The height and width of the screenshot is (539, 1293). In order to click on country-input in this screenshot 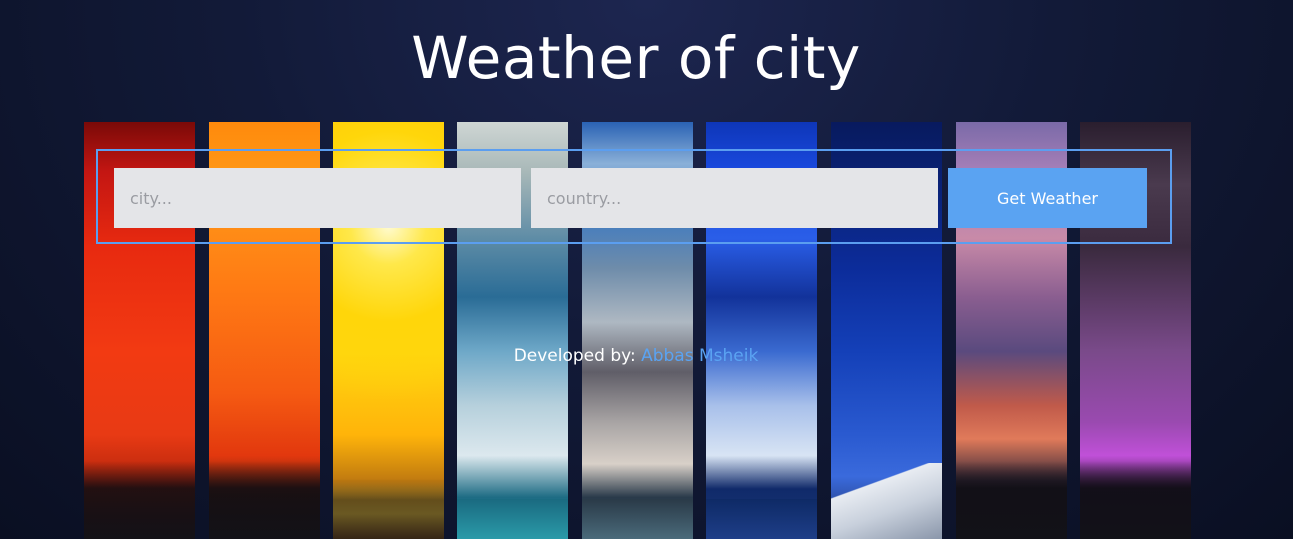, I will do `click(734, 198)`.